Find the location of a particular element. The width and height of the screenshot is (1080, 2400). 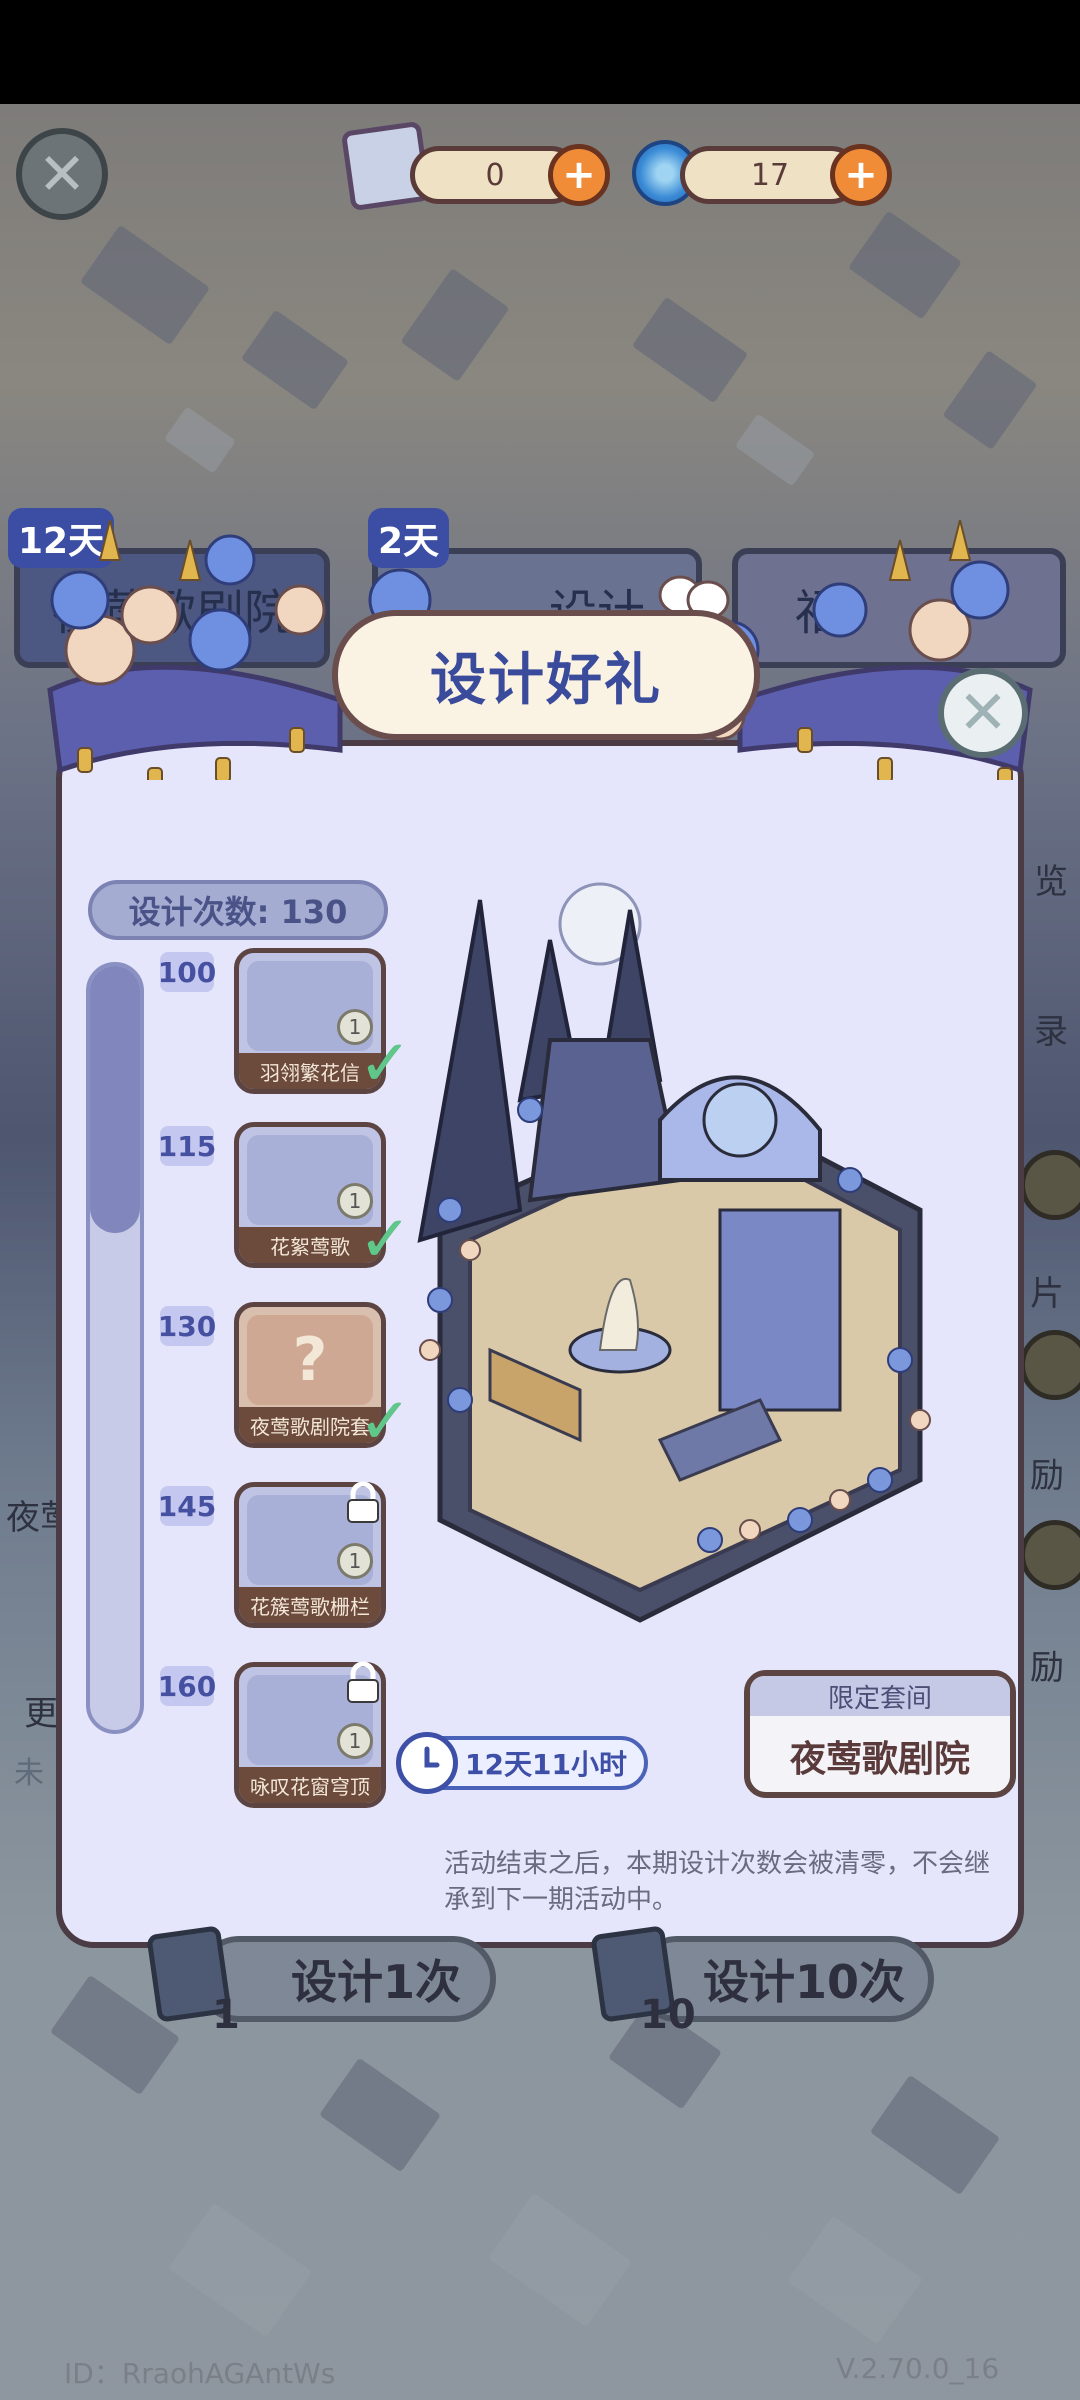

limited-set-header: 限定套间 is located at coordinates (880, 1696).